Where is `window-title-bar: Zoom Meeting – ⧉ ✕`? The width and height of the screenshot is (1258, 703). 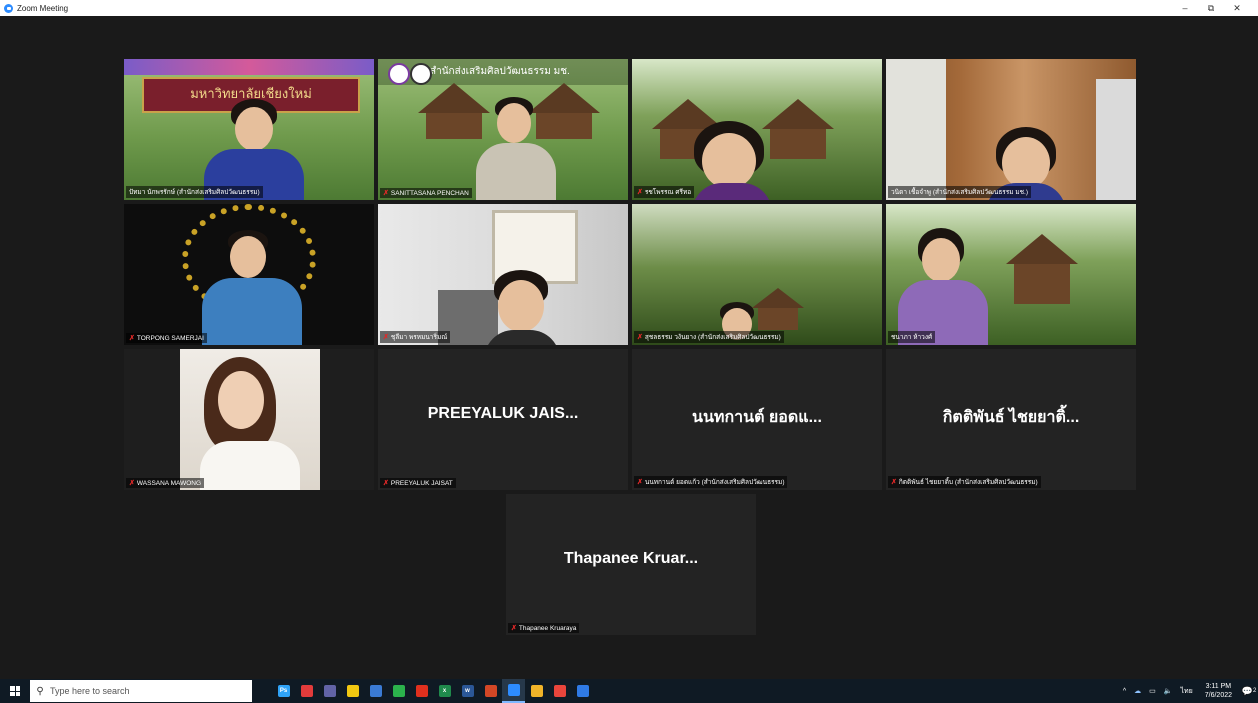 window-title-bar: Zoom Meeting – ⧉ ✕ is located at coordinates (629, 8).